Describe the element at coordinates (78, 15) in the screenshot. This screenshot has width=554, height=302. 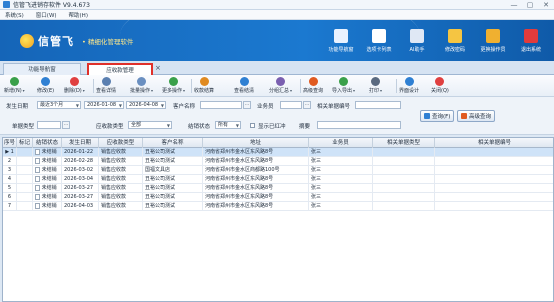
I see `menu-help: 帮助(H)` at that location.